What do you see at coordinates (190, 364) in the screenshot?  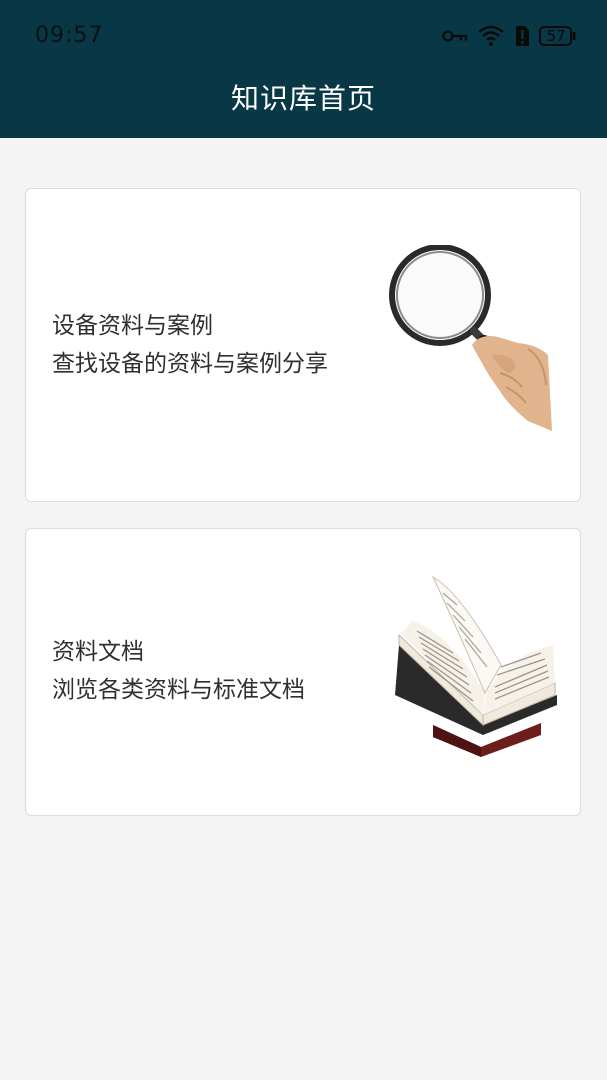 I see `card-description: 查找设备的资料与案例分享` at bounding box center [190, 364].